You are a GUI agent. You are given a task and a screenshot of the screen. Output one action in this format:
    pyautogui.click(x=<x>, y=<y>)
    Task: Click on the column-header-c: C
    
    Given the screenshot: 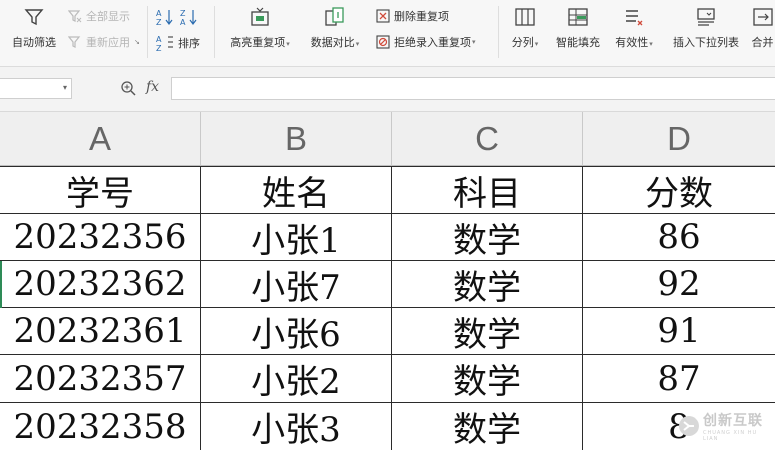 What is the action you would take?
    pyautogui.click(x=487, y=139)
    